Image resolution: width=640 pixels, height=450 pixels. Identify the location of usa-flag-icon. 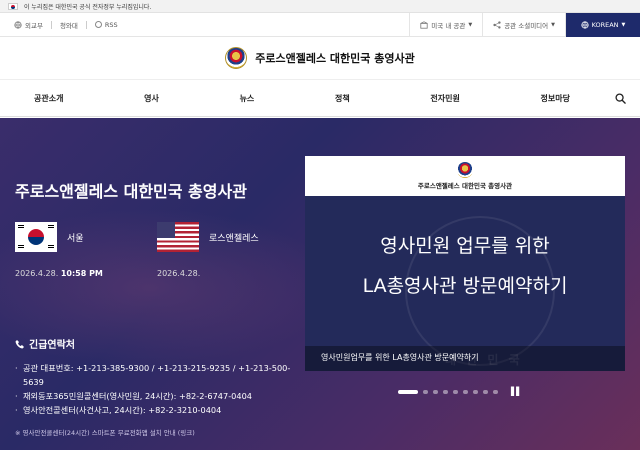
(178, 237).